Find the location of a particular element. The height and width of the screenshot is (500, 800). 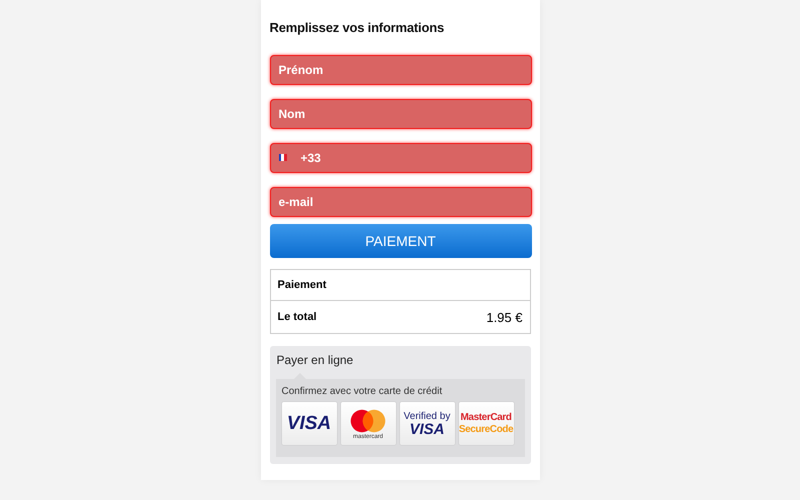

panel-title: Payer en ligne is located at coordinates (315, 360).